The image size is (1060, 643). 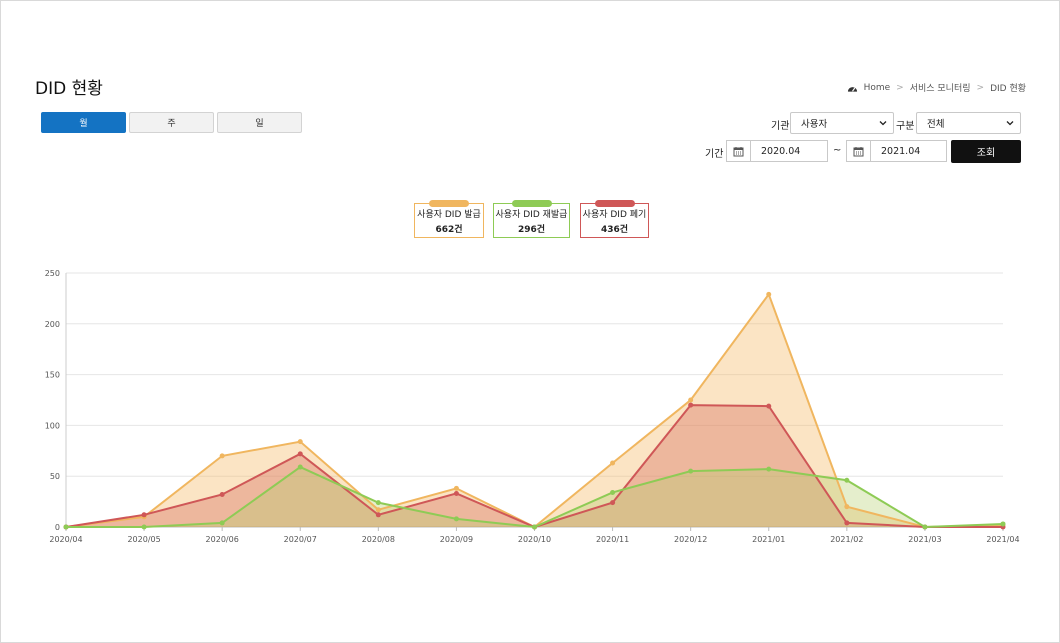 What do you see at coordinates (924, 539) in the screenshot?
I see `x-tick-label: 2021/03` at bounding box center [924, 539].